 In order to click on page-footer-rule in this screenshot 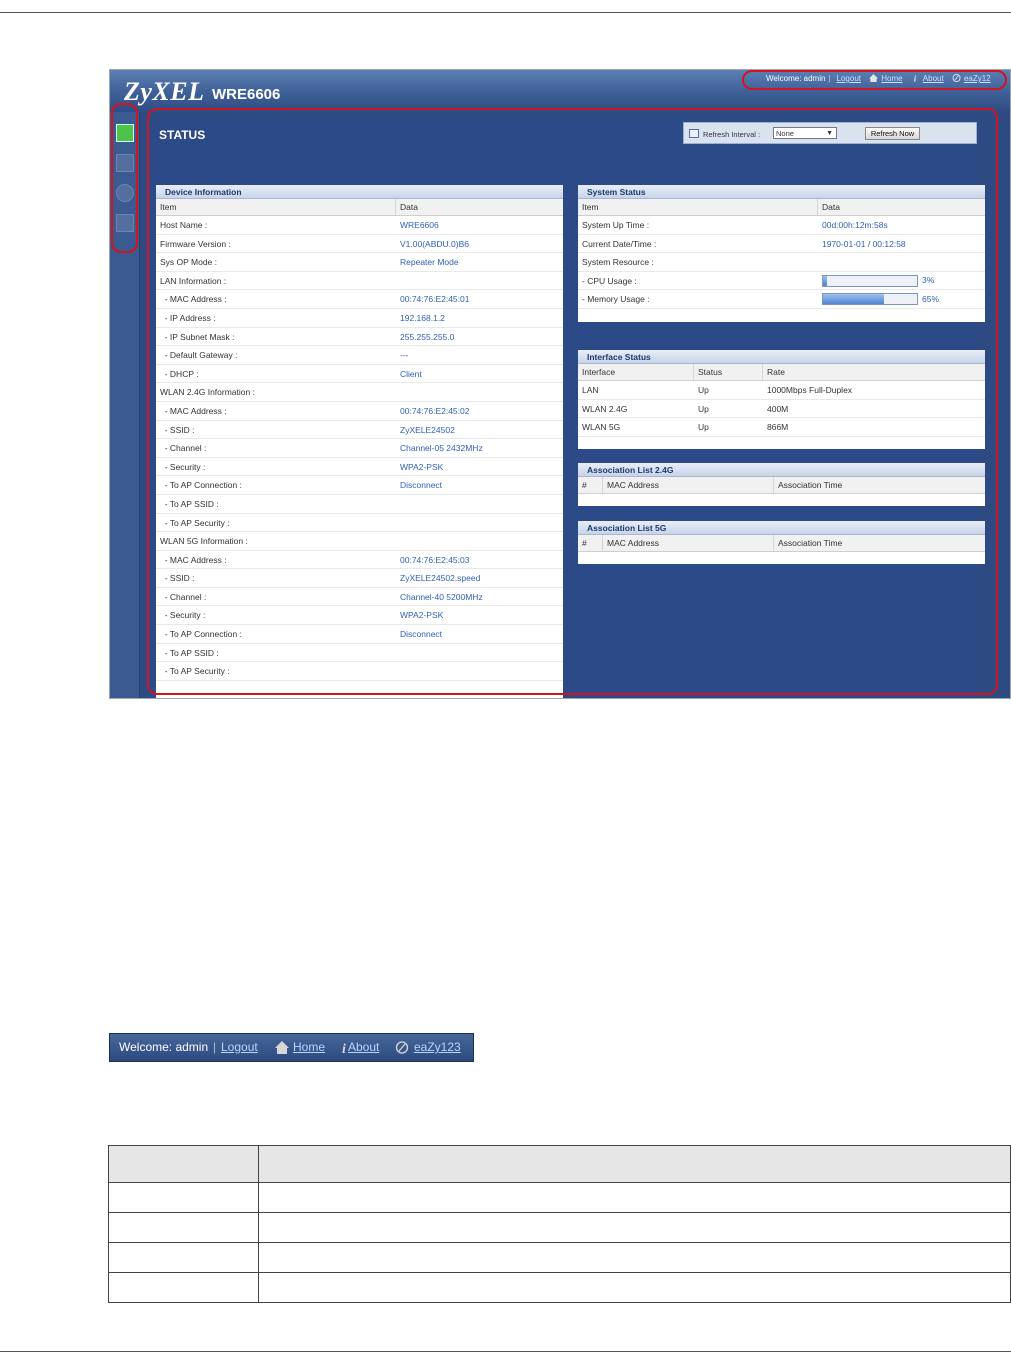, I will do `click(505, 1351)`.